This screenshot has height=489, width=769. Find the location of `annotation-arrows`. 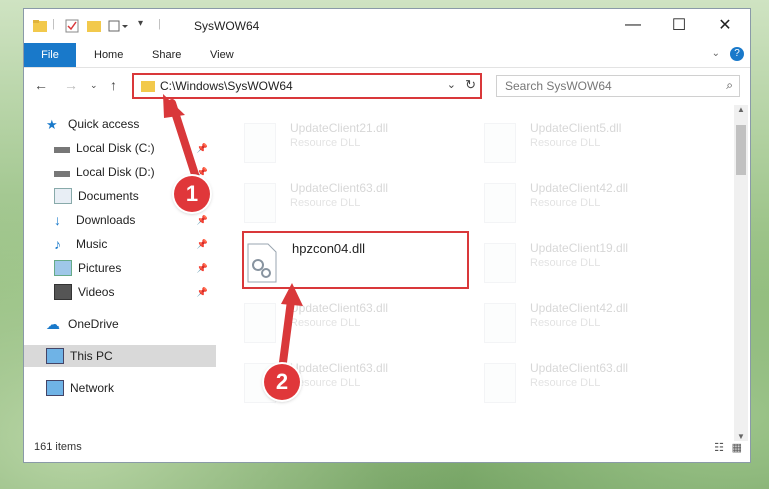

annotation-arrows is located at coordinates (233, 234).